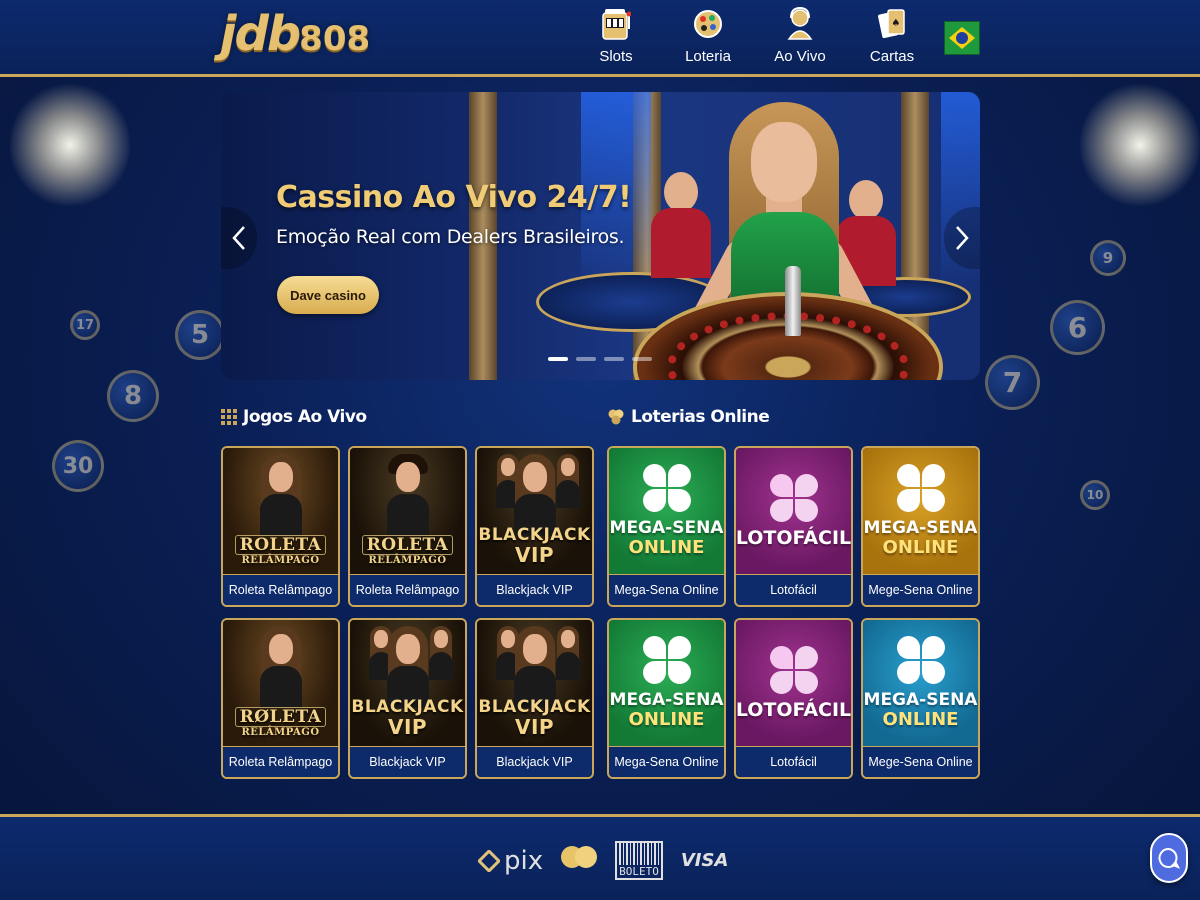 This screenshot has height=900, width=1200. I want to click on nav-label: Ao Vivo, so click(800, 56).